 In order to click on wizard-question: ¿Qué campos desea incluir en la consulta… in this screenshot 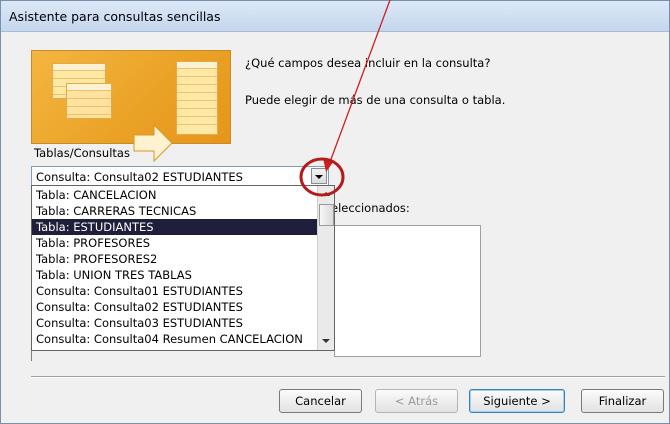, I will do `click(368, 63)`.